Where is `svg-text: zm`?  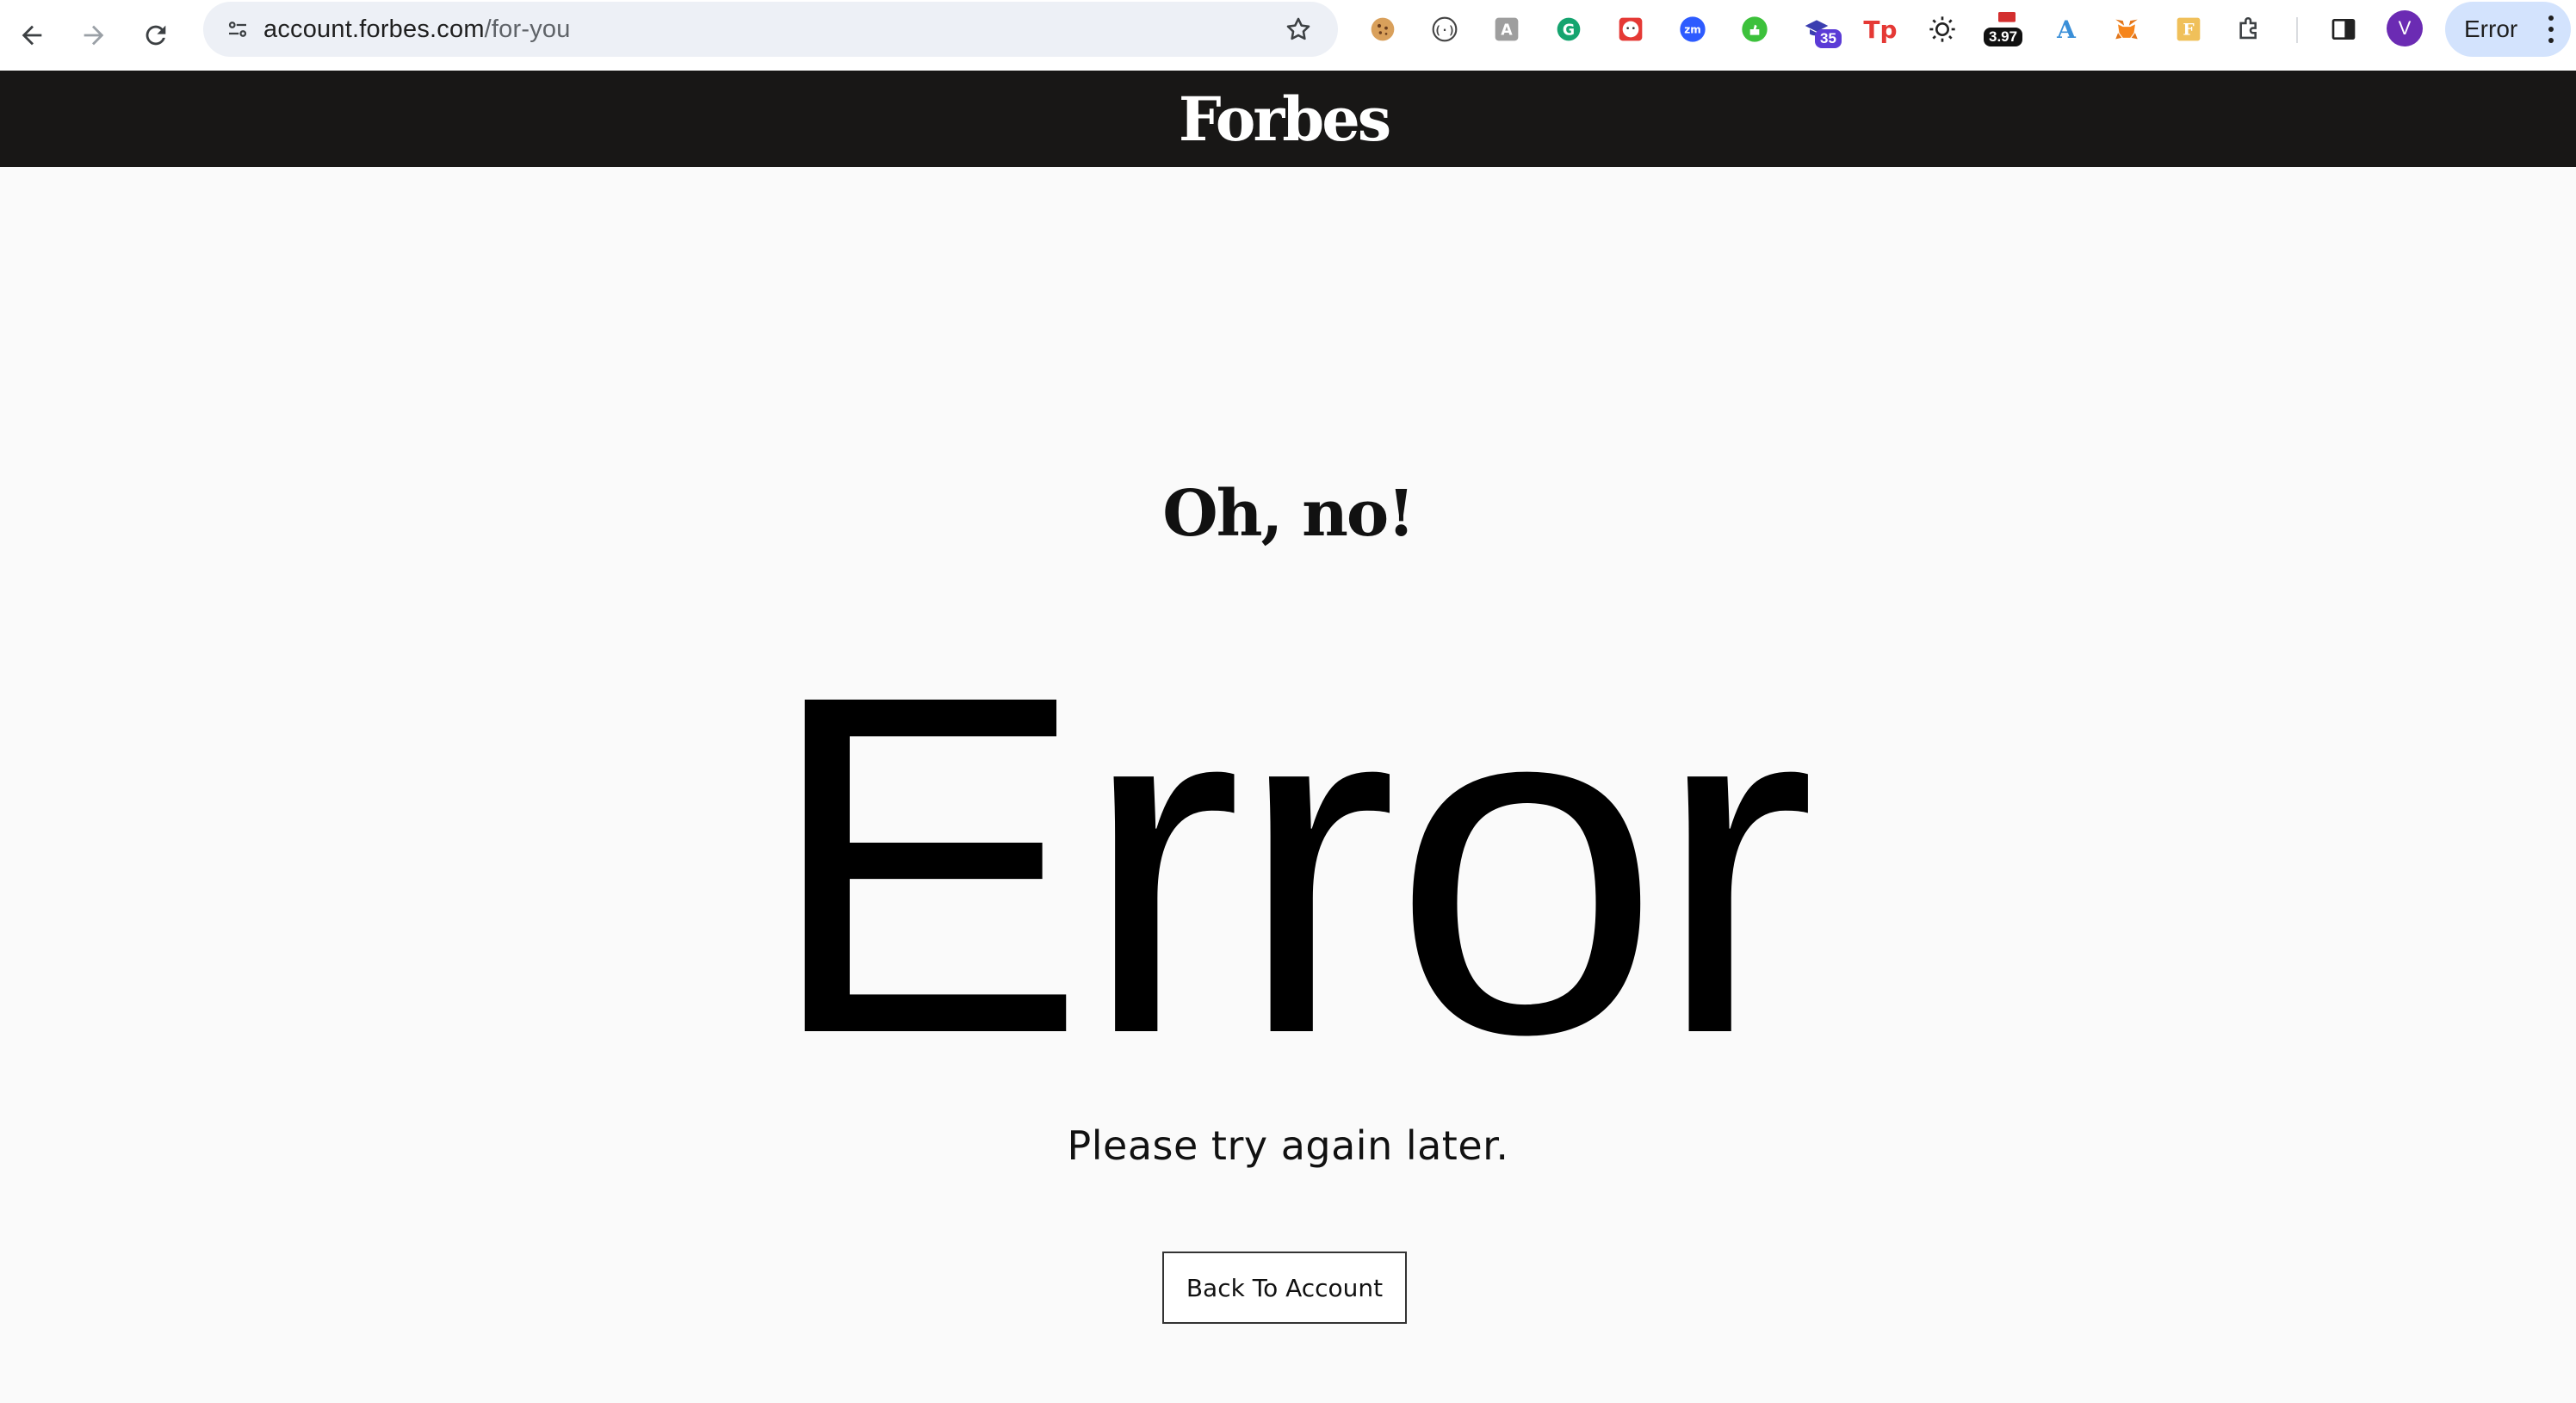
svg-text: zm is located at coordinates (1693, 30).